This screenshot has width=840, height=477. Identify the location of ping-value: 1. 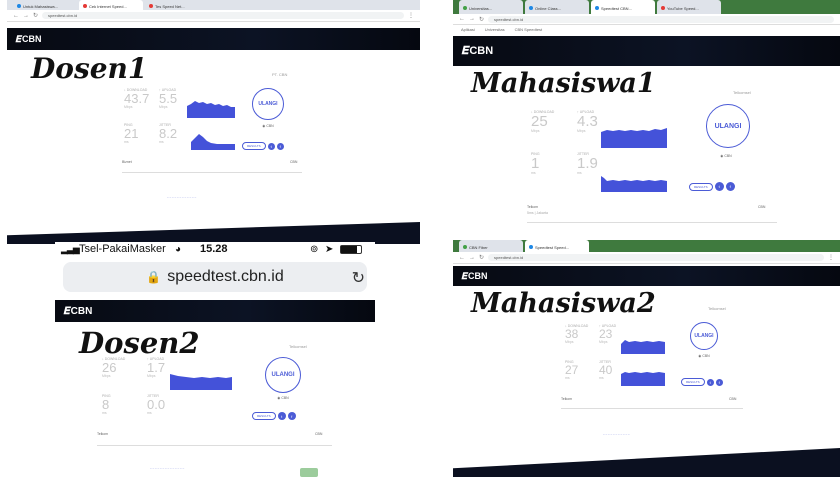
(535, 163).